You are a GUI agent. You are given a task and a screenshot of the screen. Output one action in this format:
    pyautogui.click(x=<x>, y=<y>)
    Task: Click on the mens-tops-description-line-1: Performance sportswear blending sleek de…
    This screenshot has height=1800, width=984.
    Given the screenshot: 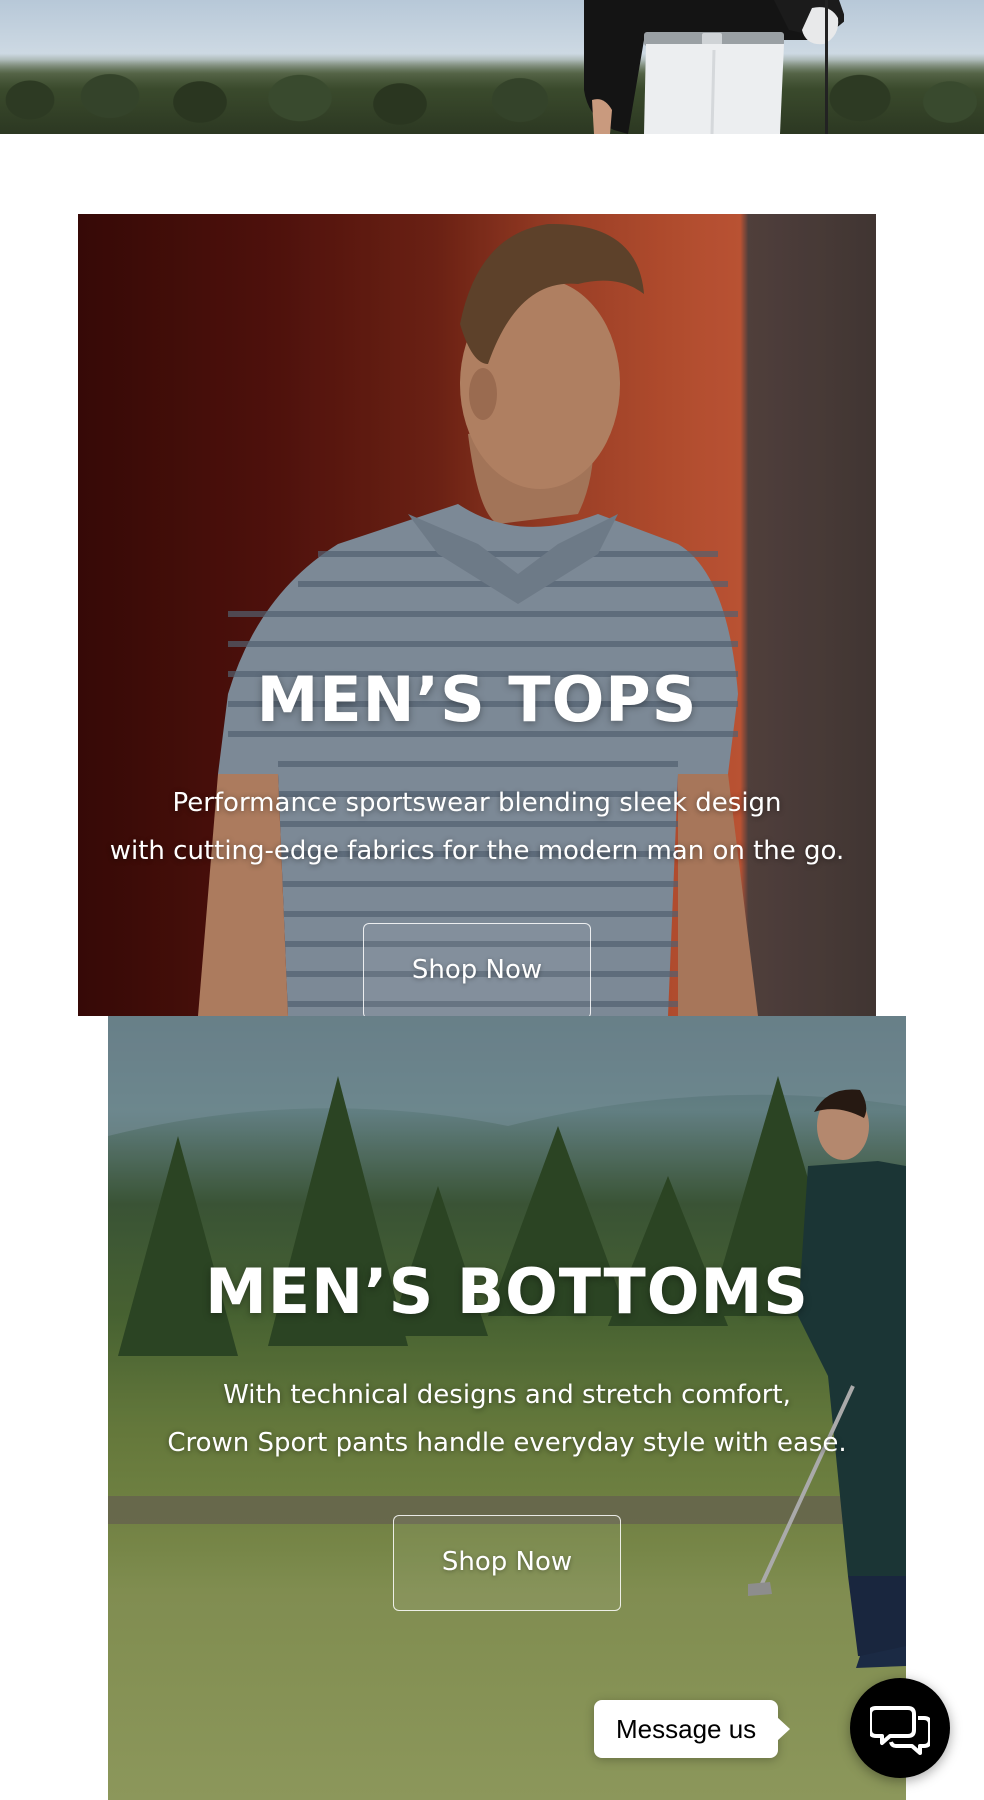 What is the action you would take?
    pyautogui.click(x=477, y=803)
    